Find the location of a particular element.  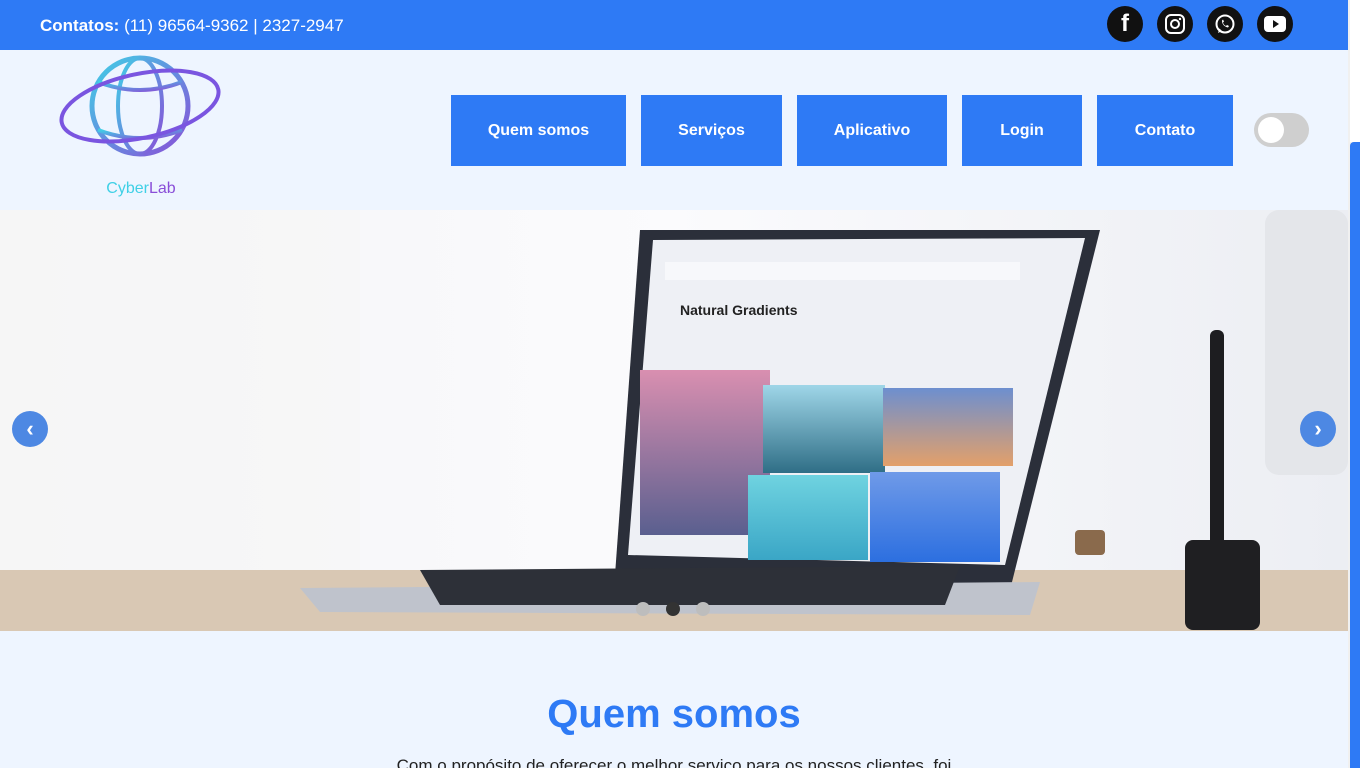

contacts-text: Contatos: (11) 96564-9362 | 2327-2947 is located at coordinates (192, 26).